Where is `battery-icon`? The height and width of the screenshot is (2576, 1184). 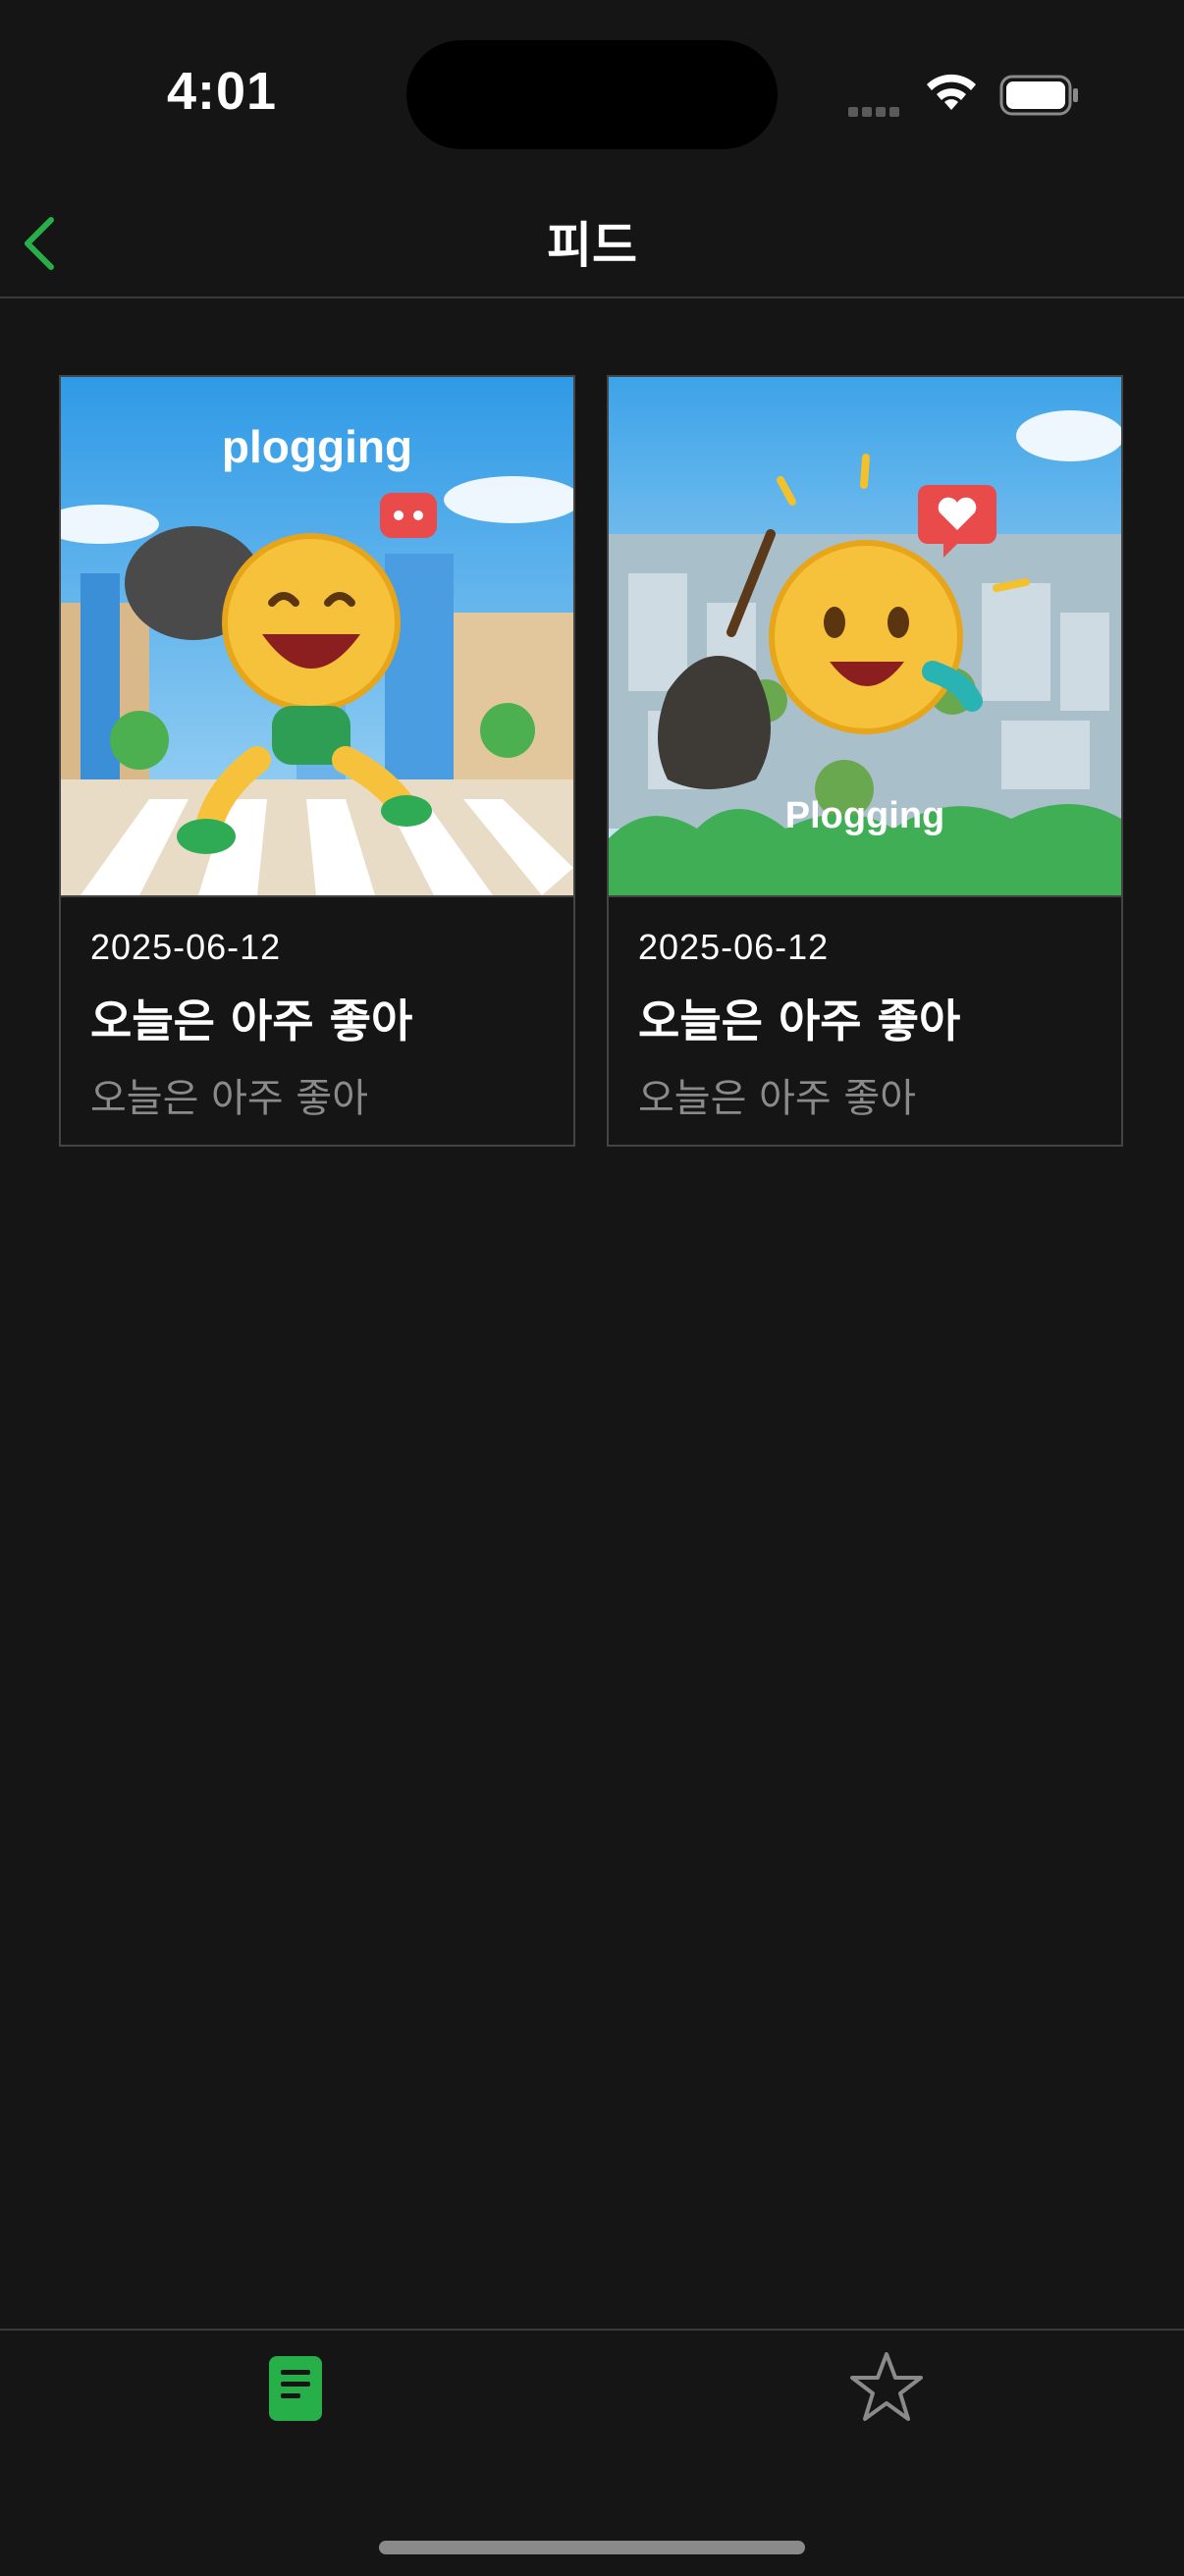 battery-icon is located at coordinates (1038, 95).